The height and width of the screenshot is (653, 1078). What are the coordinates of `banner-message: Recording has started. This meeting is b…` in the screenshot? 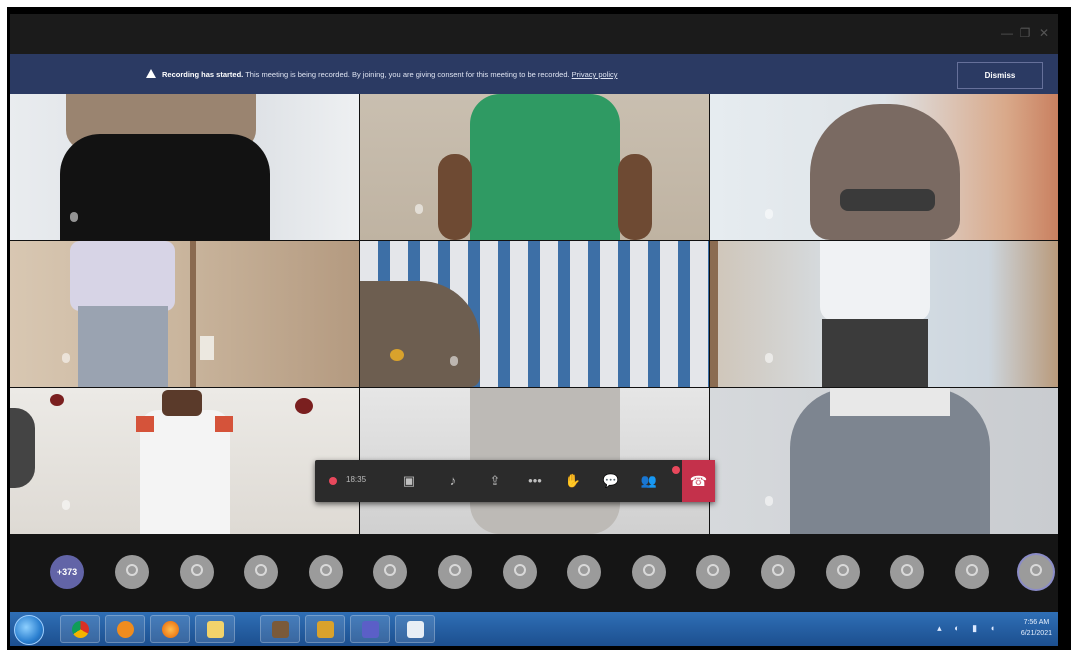 It's located at (382, 74).